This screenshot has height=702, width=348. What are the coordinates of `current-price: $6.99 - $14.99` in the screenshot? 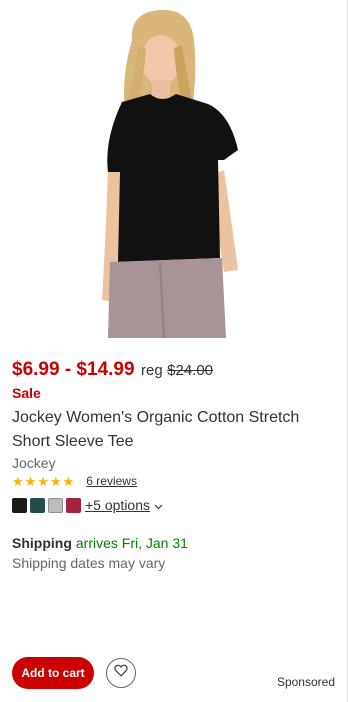 It's located at (73, 369).